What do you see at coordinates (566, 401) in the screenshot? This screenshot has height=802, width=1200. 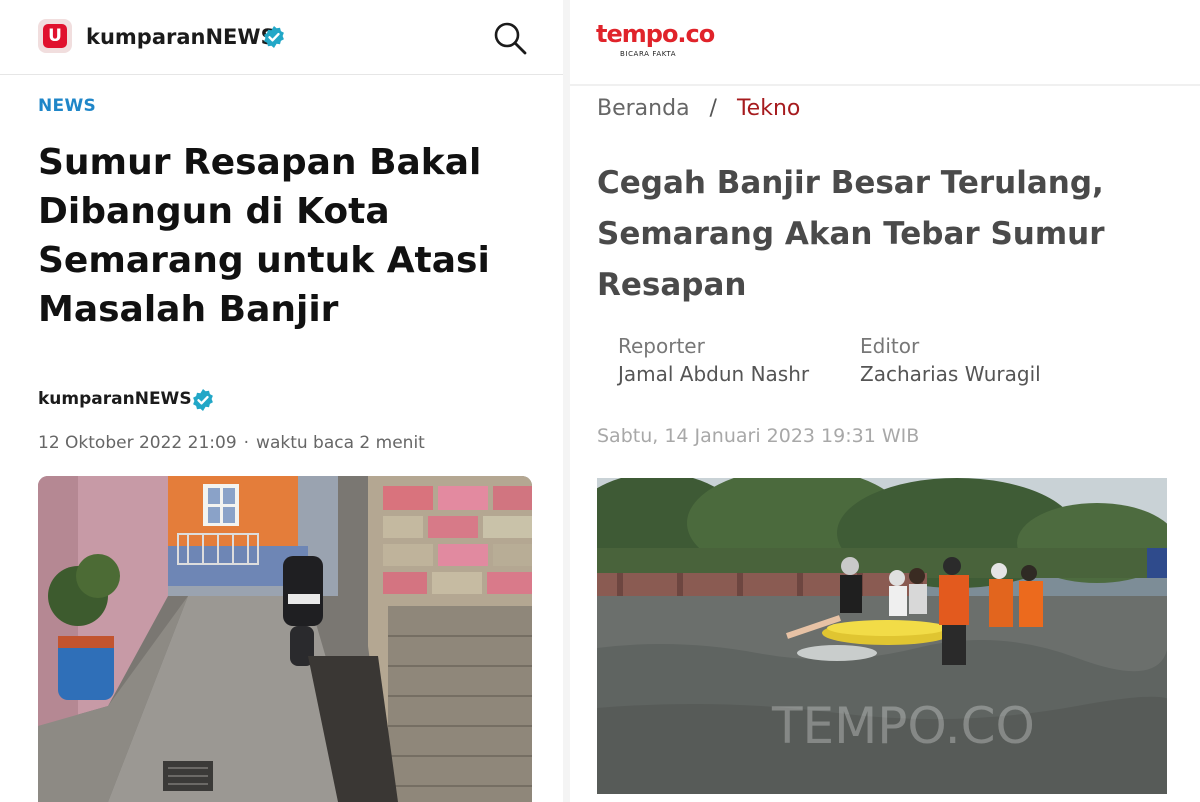 I see `panel-divider` at bounding box center [566, 401].